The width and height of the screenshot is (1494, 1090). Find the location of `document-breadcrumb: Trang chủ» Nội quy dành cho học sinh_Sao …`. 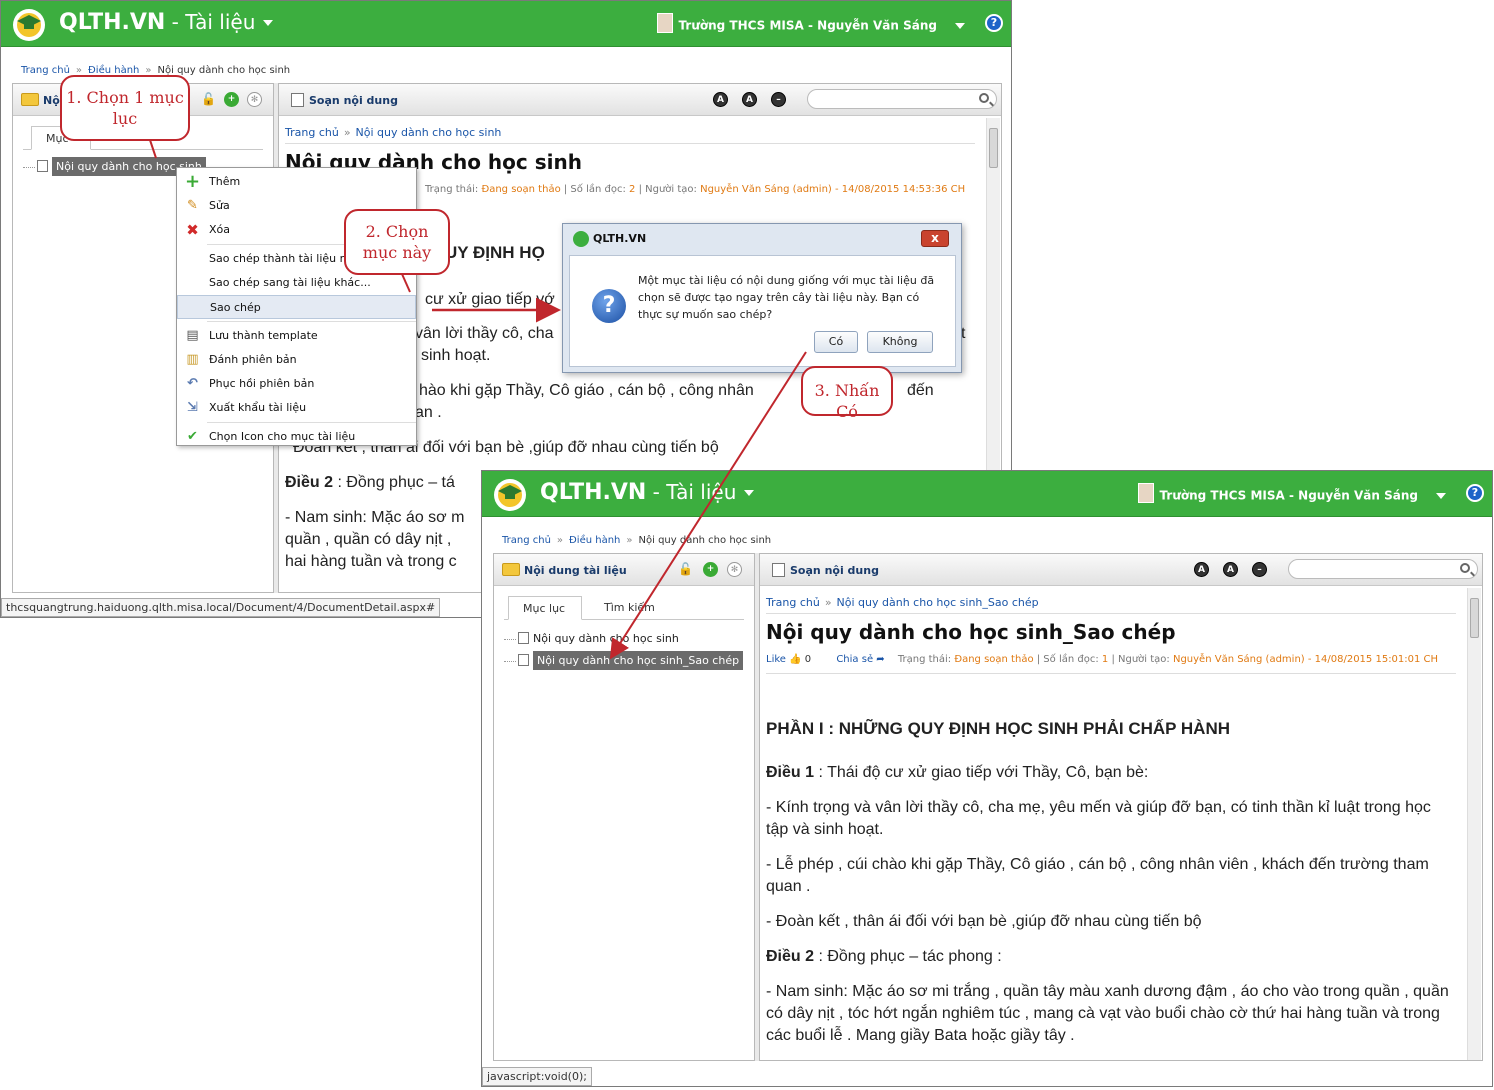

document-breadcrumb: Trang chủ» Nội quy dành cho học sinh_Sao … is located at coordinates (1111, 605).